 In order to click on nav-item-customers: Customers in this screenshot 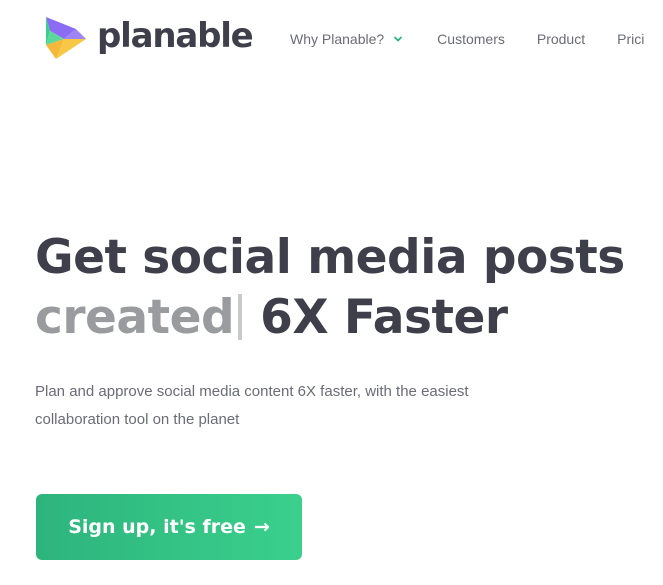, I will do `click(471, 39)`.